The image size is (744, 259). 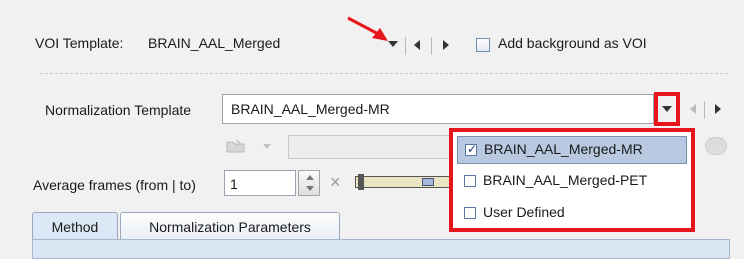 I want to click on tab-content, so click(x=381, y=249).